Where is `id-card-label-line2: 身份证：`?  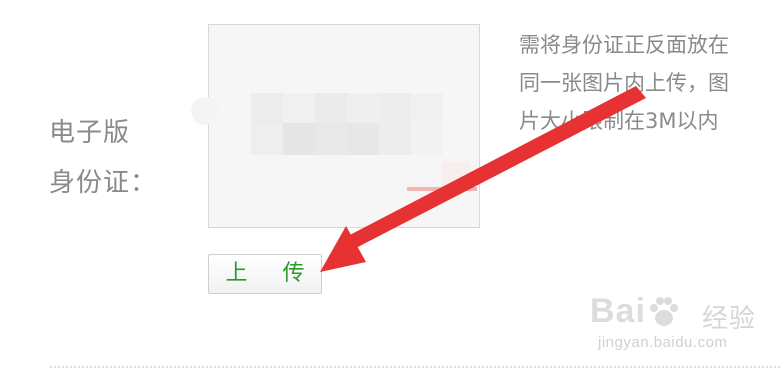 id-card-label-line2: 身份证： is located at coordinates (103, 183).